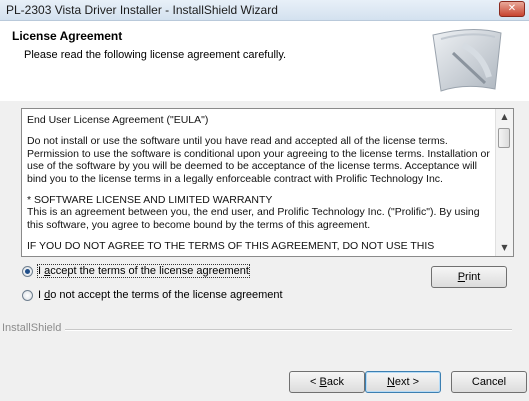  Describe the element at coordinates (327, 382) in the screenshot. I see `back-button: < Back` at that location.